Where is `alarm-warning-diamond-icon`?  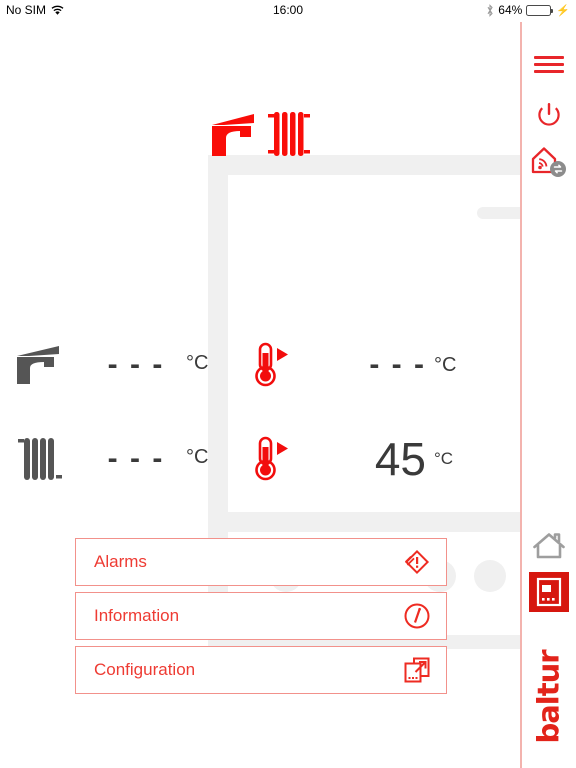 alarm-warning-diamond-icon is located at coordinates (417, 562).